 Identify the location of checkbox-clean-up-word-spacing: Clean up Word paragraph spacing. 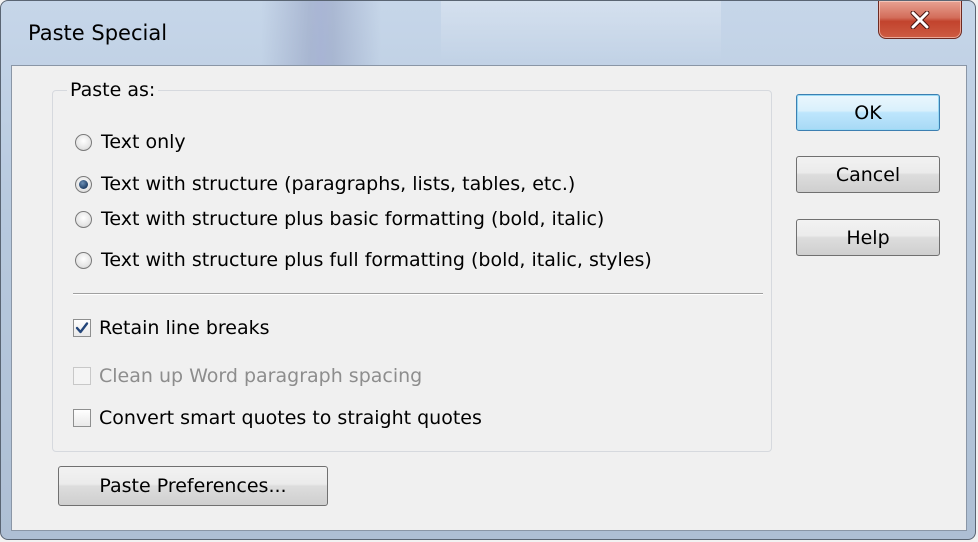
(247, 376).